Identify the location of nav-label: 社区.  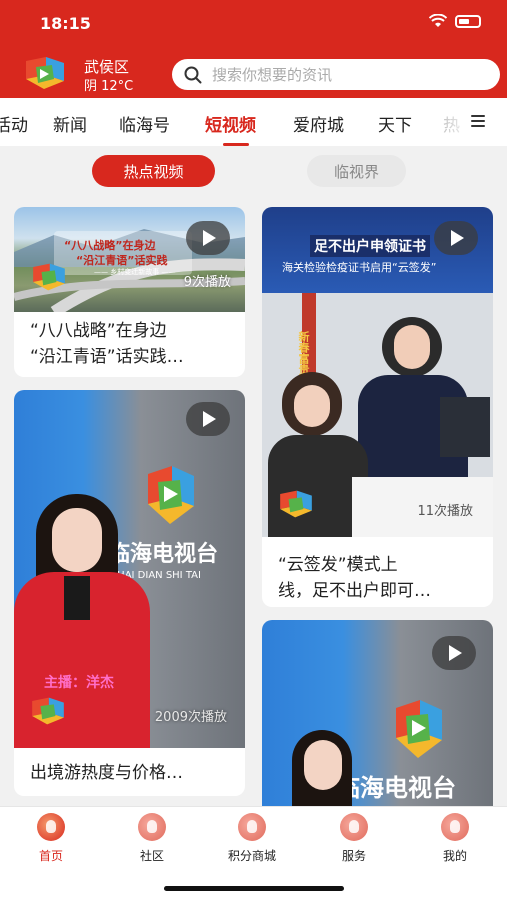
(151, 856).